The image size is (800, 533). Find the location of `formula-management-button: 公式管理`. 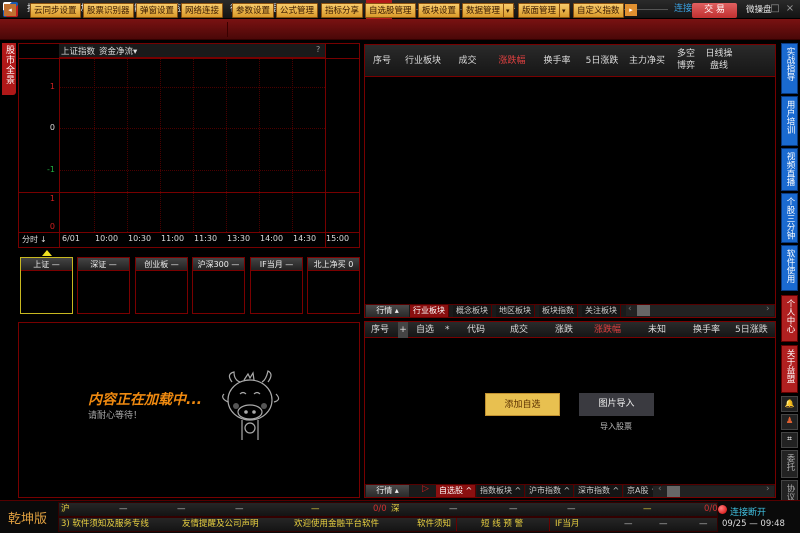

formula-management-button: 公式管理 is located at coordinates (297, 10).